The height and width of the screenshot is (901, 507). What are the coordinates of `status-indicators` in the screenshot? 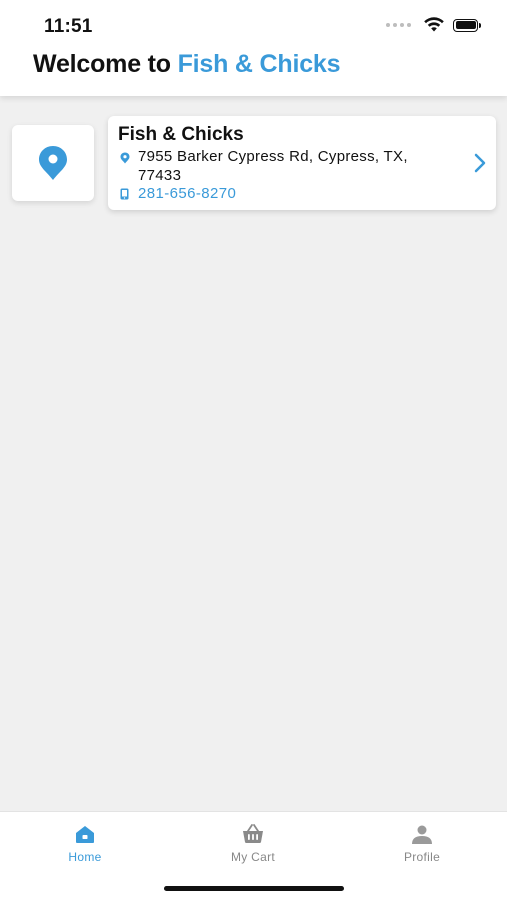 It's located at (434, 25).